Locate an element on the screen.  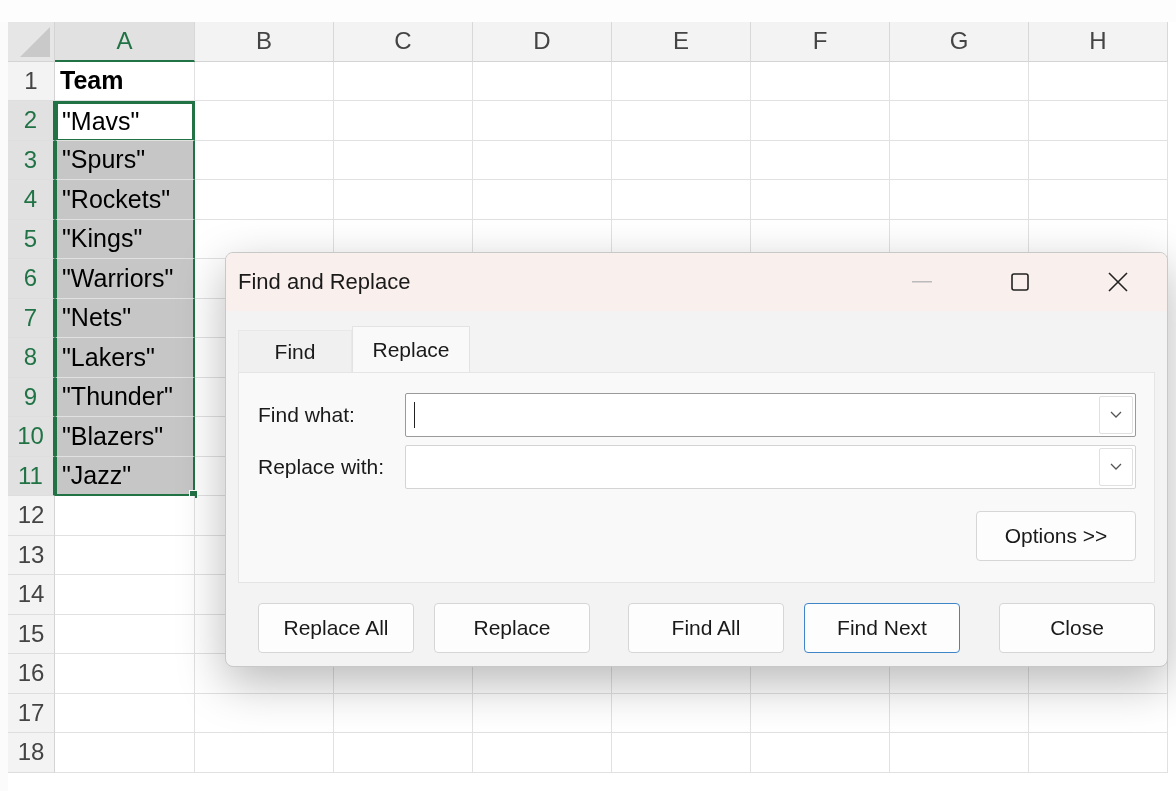
options-button: Options >> is located at coordinates (1056, 536).